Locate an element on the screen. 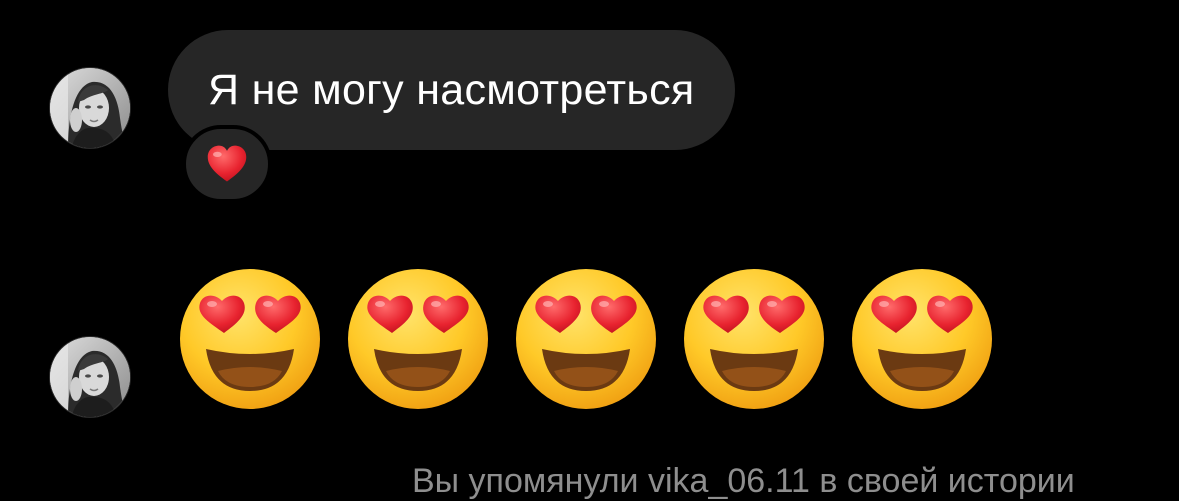 This screenshot has height=501, width=1179. story-mention-note: Вы упомянули vika_06.11 в своей истории is located at coordinates (743, 481).